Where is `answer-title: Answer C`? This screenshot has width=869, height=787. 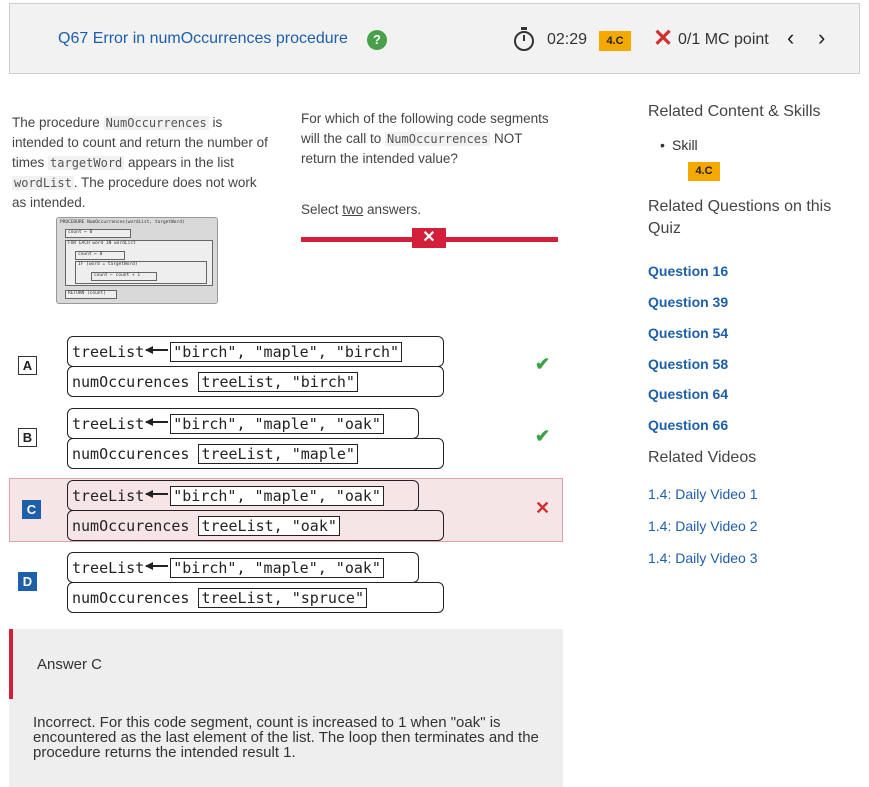
answer-title: Answer C is located at coordinates (70, 664).